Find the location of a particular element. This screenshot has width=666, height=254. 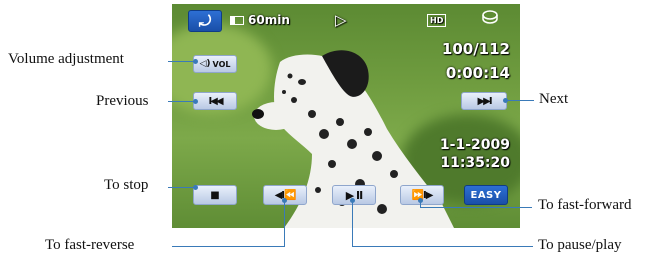

recording-date: 1-1-2009 is located at coordinates (474, 145).